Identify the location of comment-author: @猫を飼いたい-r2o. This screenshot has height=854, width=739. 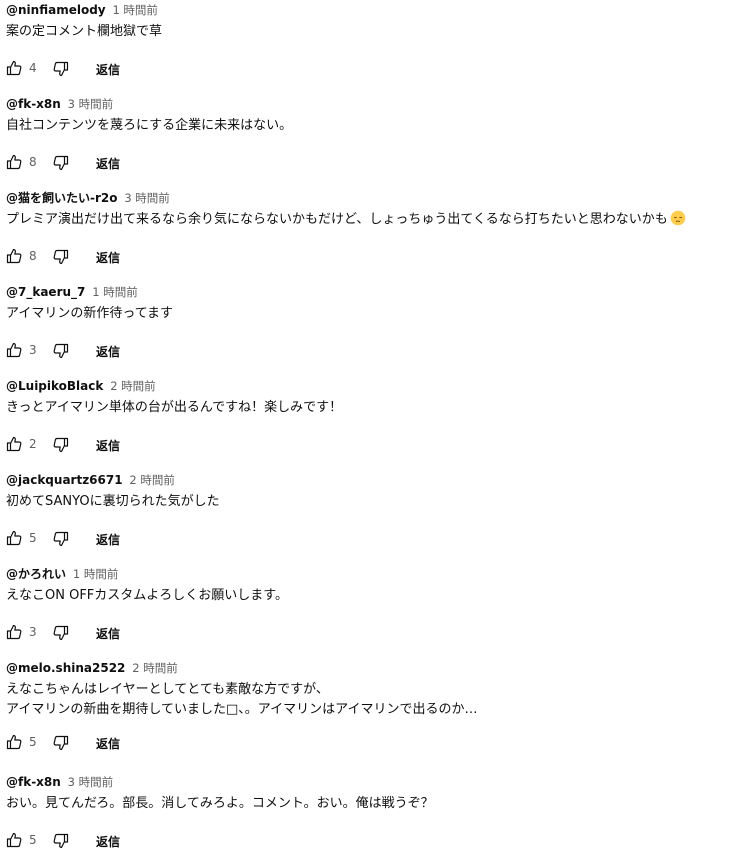
(62, 198).